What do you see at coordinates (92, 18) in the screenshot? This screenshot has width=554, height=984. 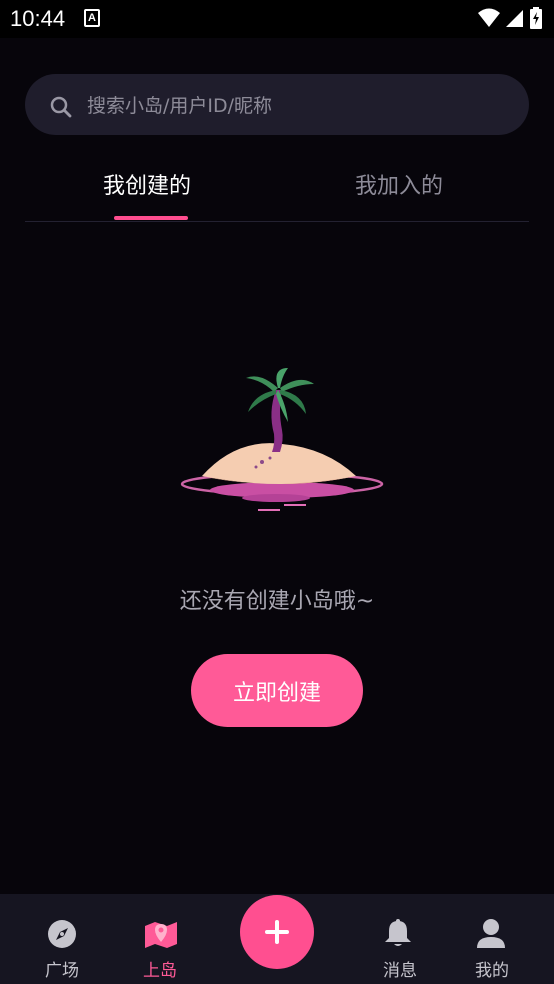 I see `a-notification-icon: A` at bounding box center [92, 18].